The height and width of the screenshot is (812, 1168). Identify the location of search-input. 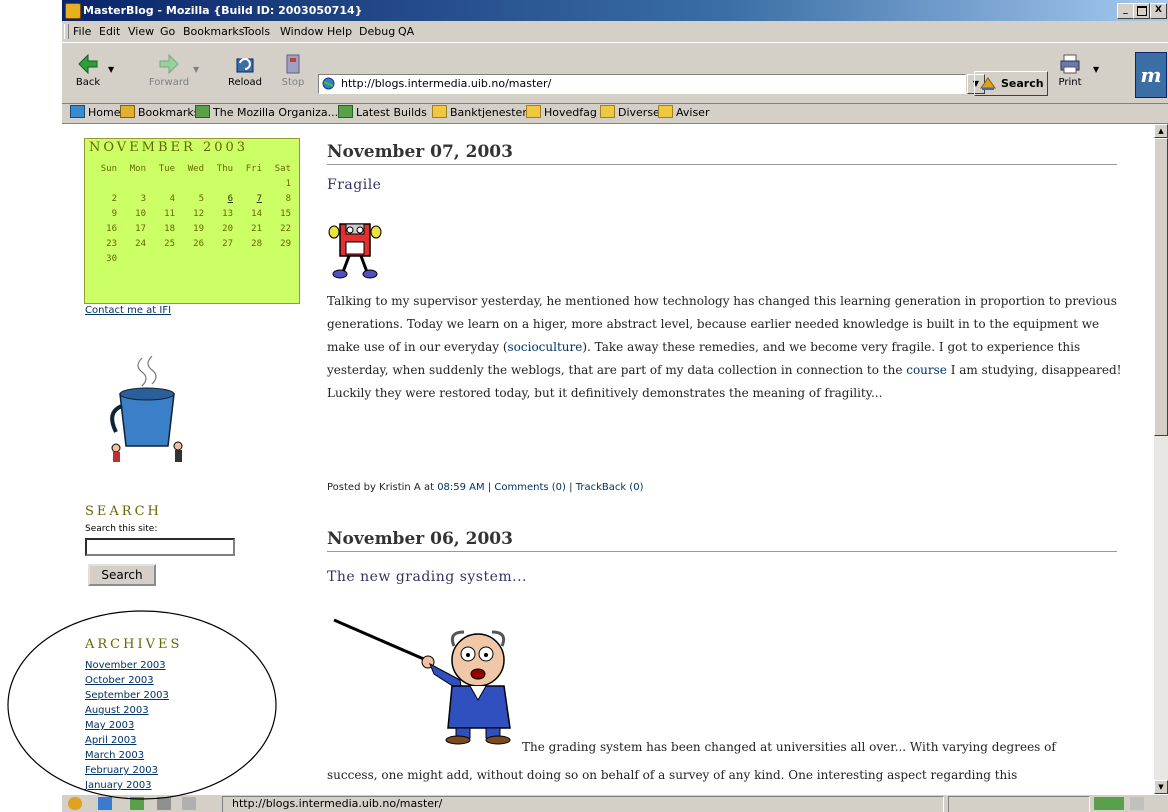
(160, 547).